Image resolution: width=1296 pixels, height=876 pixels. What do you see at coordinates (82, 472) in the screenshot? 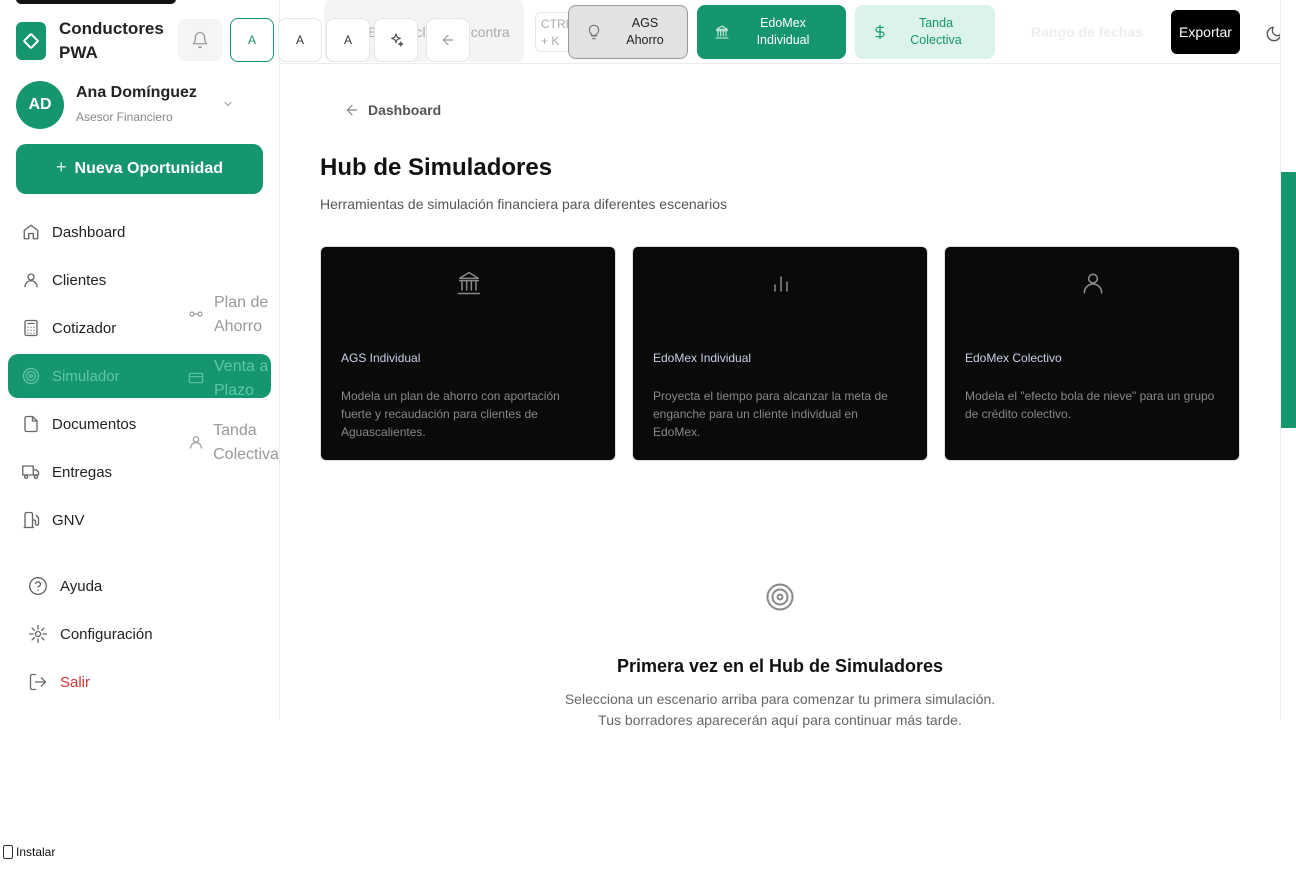
I see `nav-label: Entregas` at bounding box center [82, 472].